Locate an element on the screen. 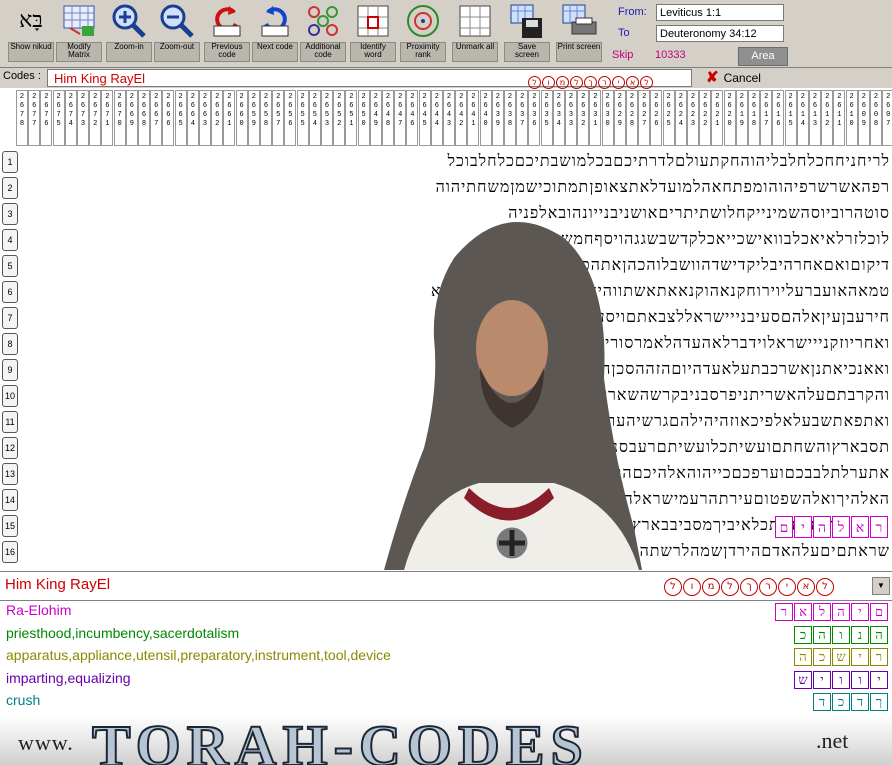 Image resolution: width=892 pixels, height=765 pixels. identify-word-button: Identify word is located at coordinates (373, 33).